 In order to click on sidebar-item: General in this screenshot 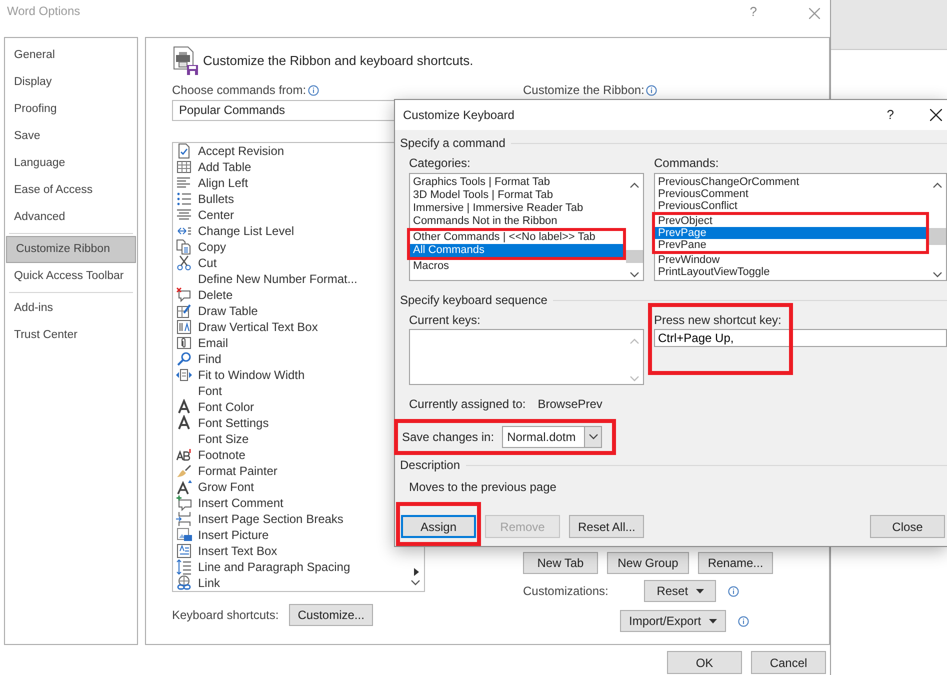, I will do `click(71, 55)`.